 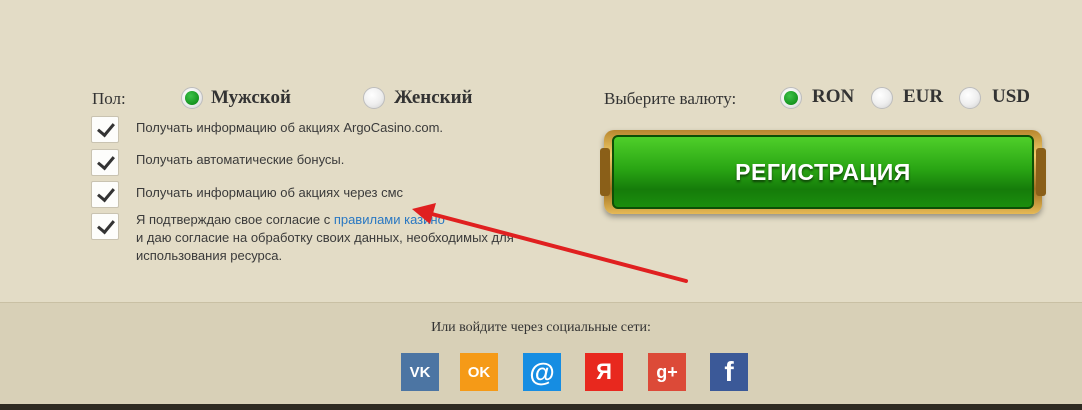 What do you see at coordinates (105, 162) in the screenshot?
I see `auto-bonus-checkbox` at bounding box center [105, 162].